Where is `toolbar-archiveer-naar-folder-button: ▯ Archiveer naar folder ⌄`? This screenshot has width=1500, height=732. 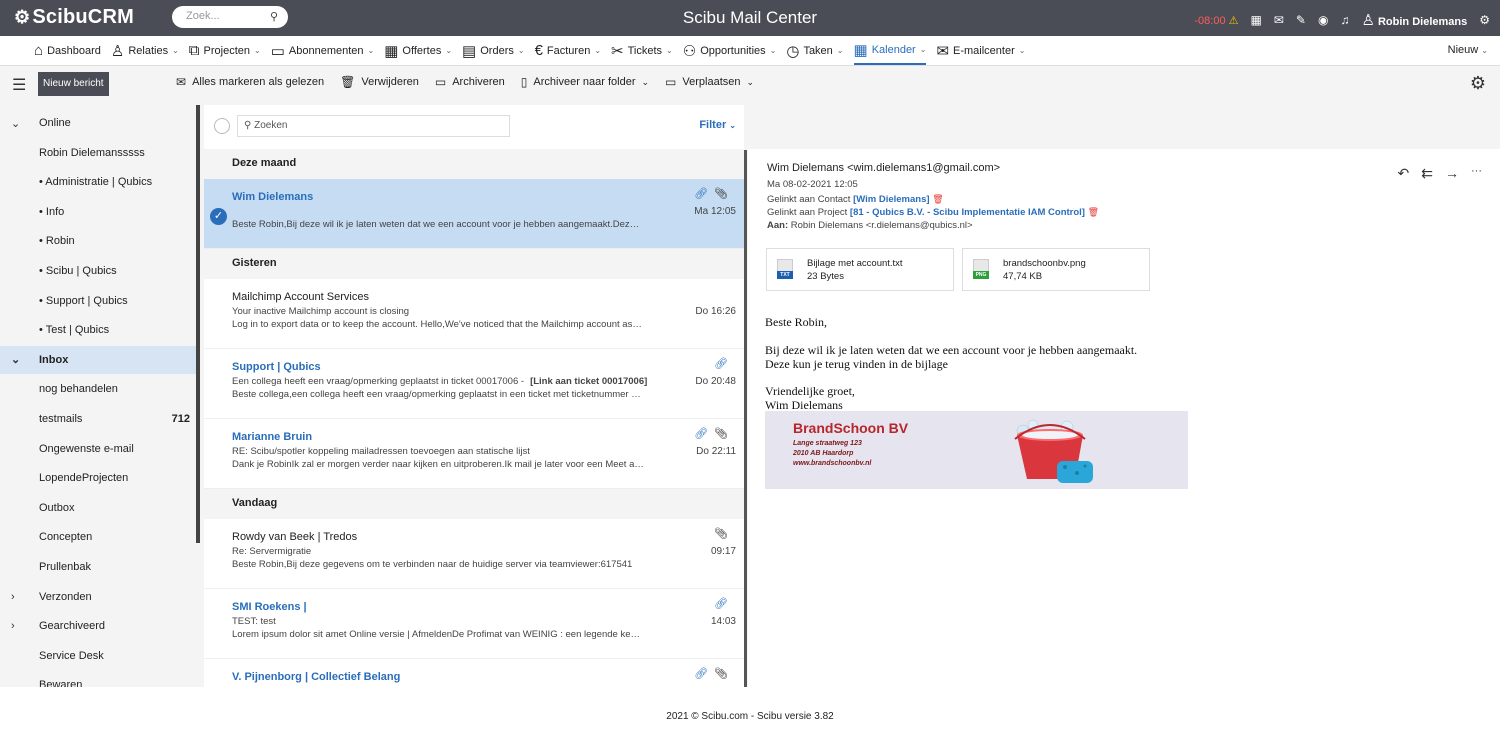
toolbar-archiveer-naar-folder-button: ▯ Archiveer naar folder ⌄ is located at coordinates (585, 82).